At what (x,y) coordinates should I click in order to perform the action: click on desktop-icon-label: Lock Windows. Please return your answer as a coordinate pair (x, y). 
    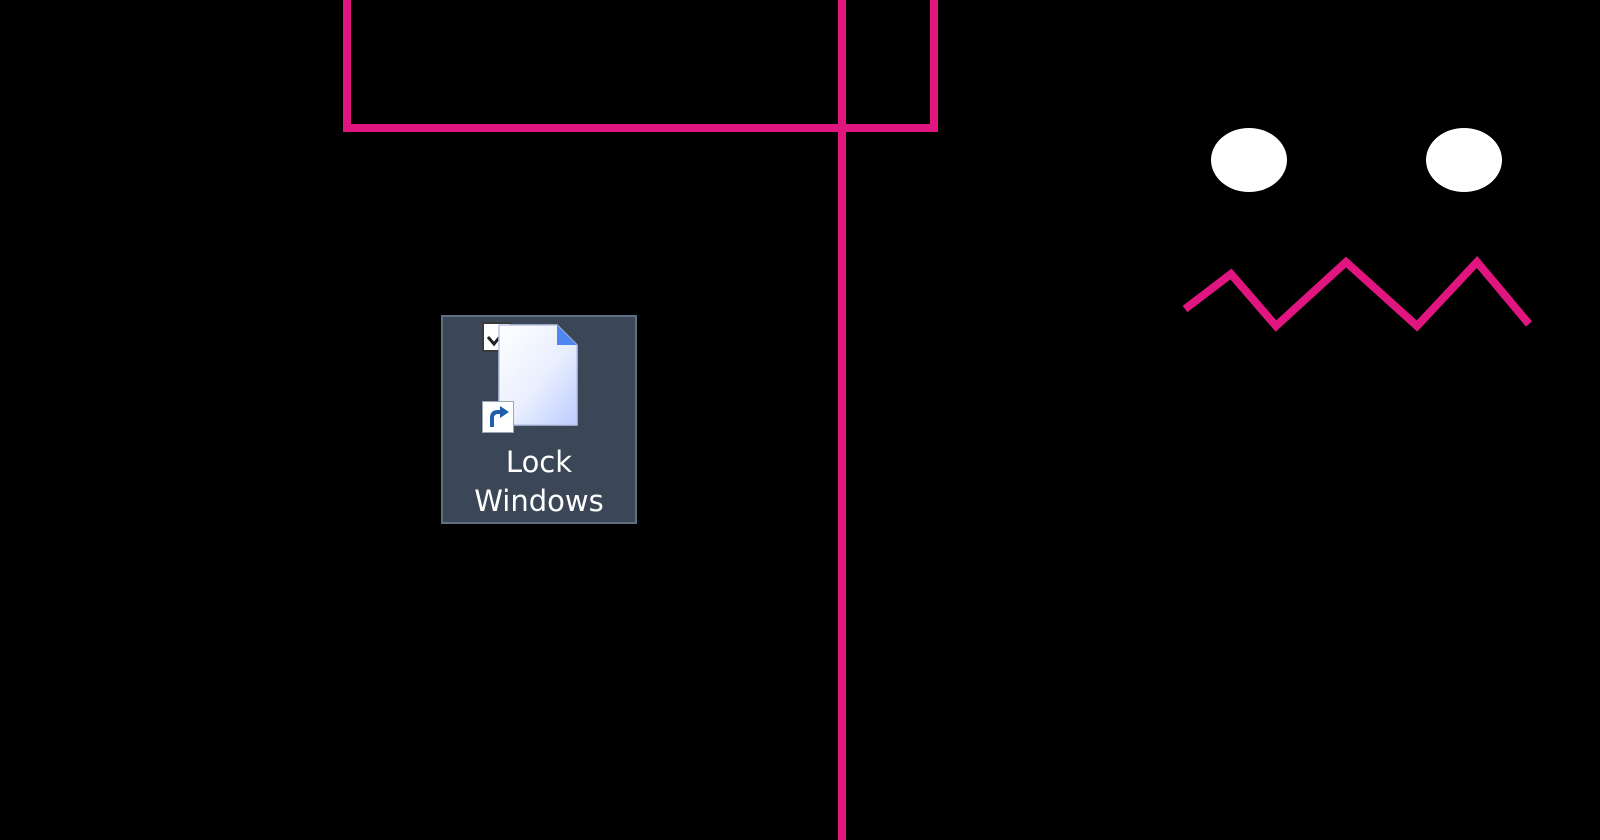
    Looking at the image, I should click on (539, 482).